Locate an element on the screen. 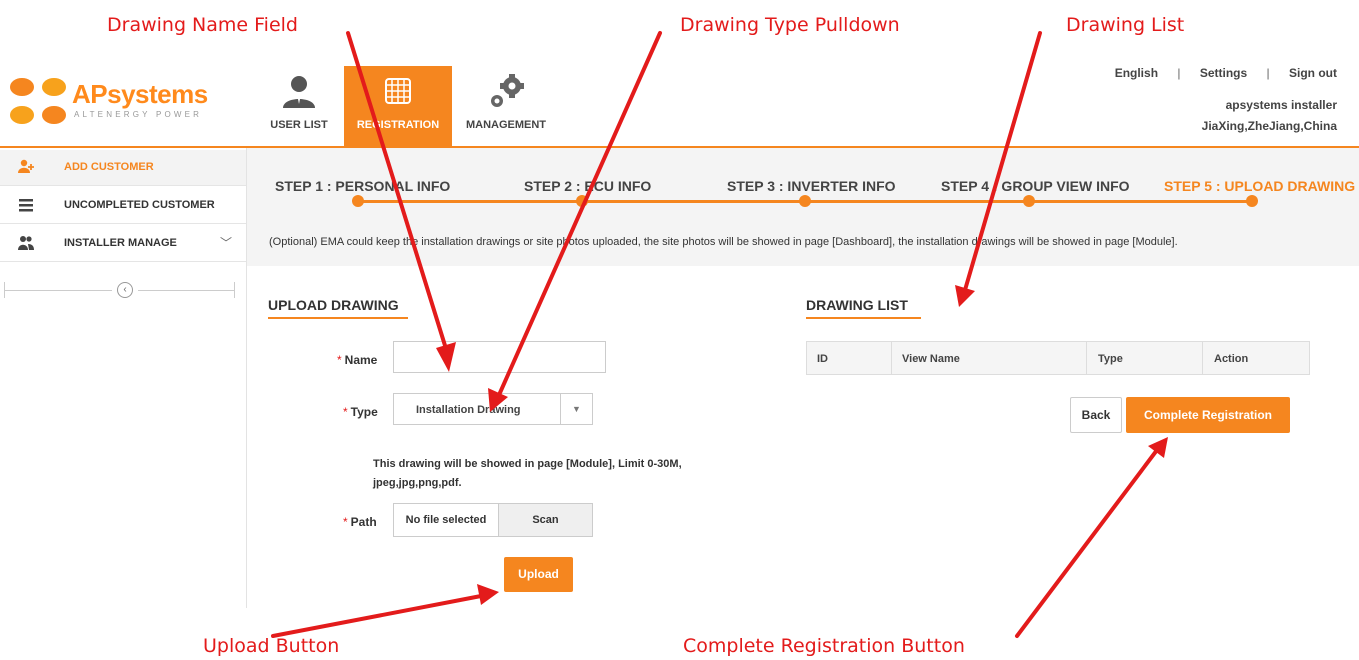 This screenshot has height=660, width=1359. nav-tab-label: MANAGEMENT is located at coordinates (506, 125).